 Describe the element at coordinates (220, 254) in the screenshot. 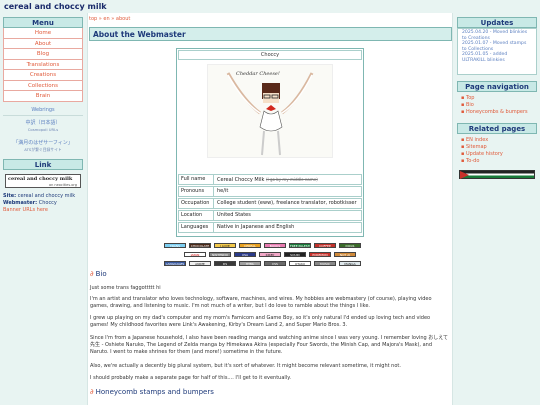

I see `stamp: NINTENDO` at that location.